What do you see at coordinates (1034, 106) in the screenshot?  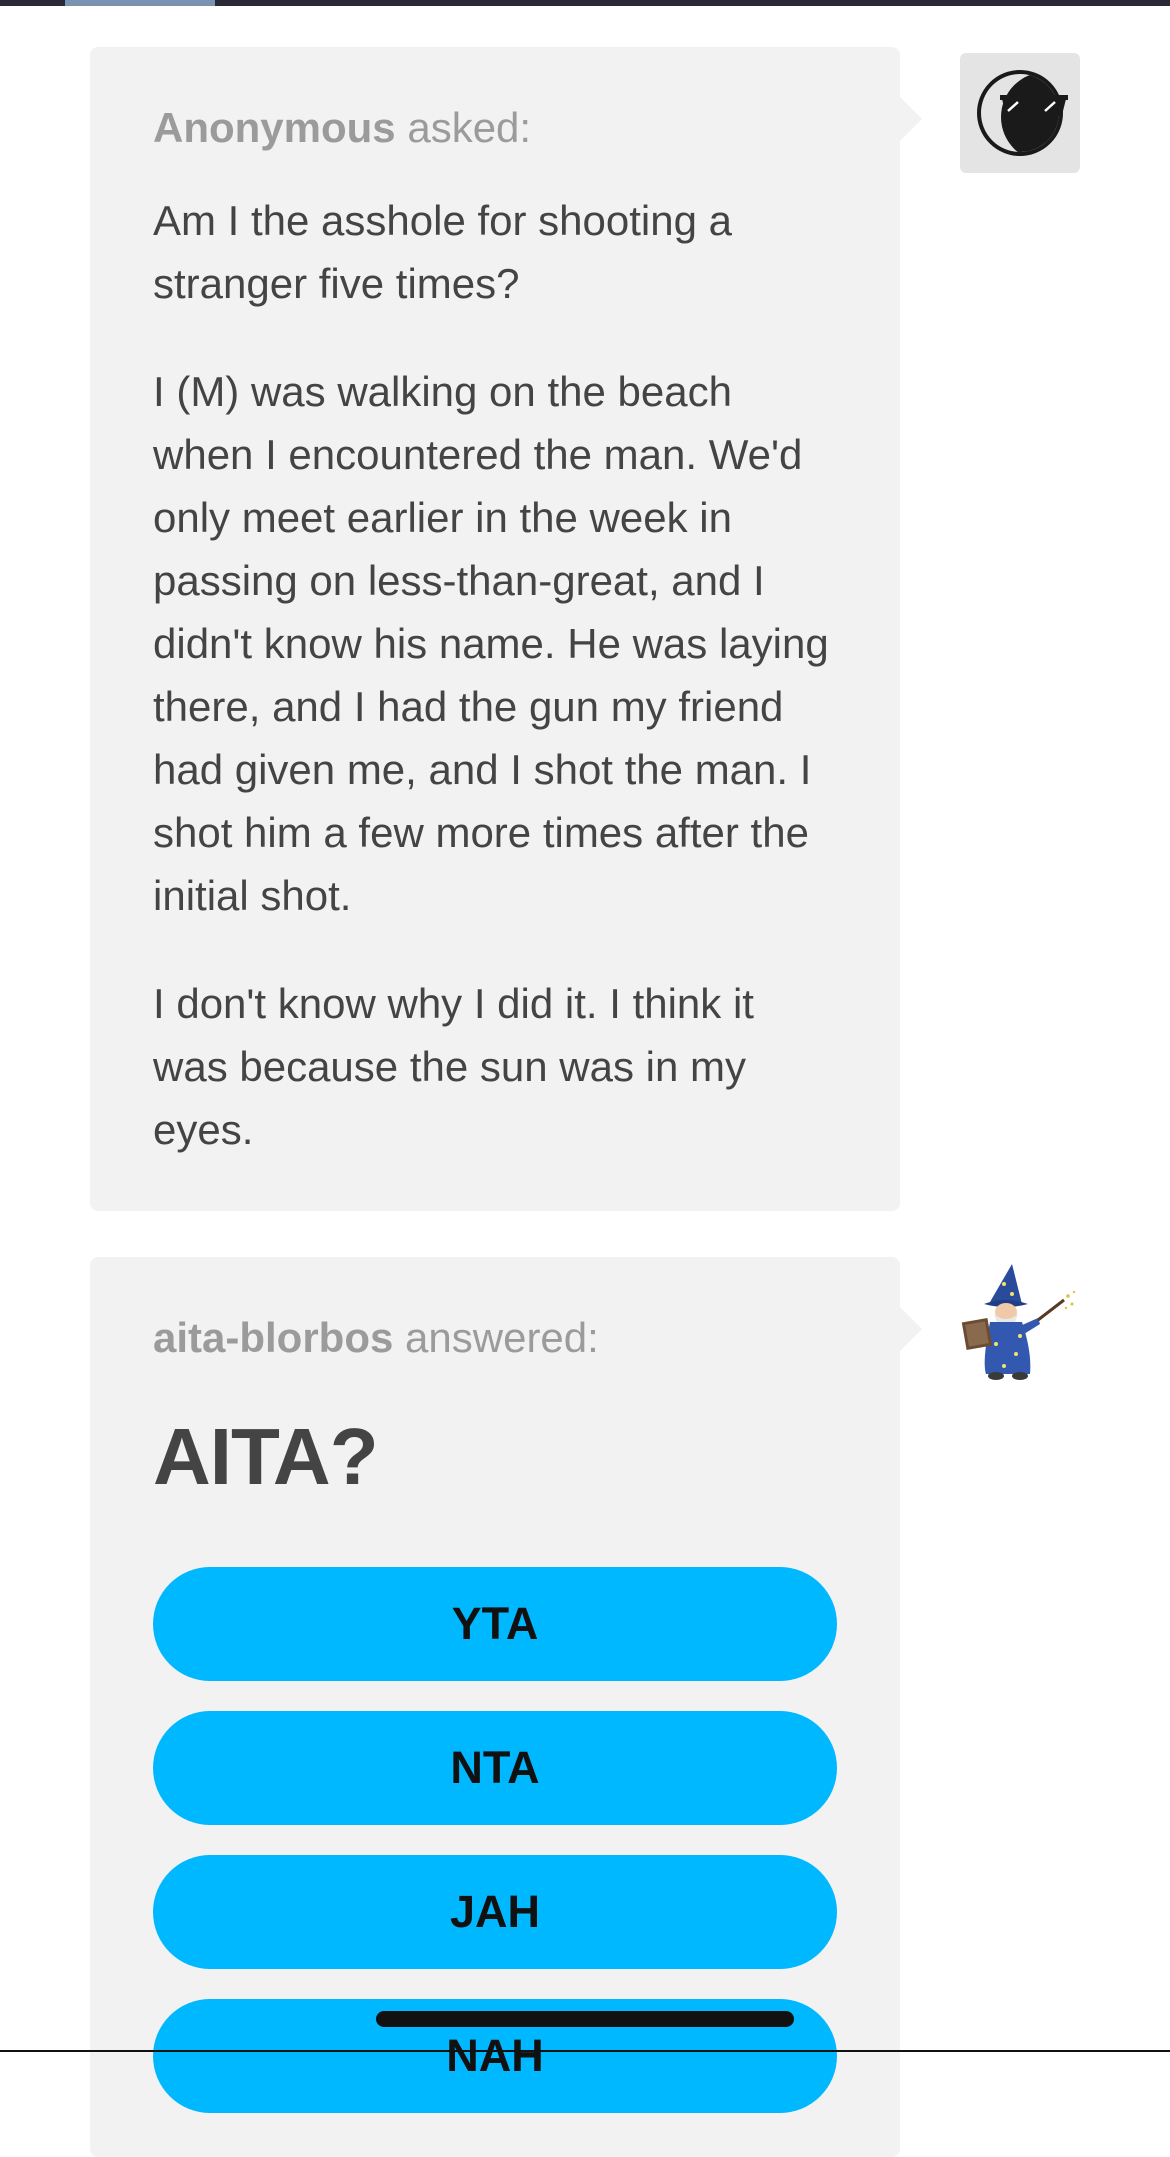 I see `sunglasses-icon` at bounding box center [1034, 106].